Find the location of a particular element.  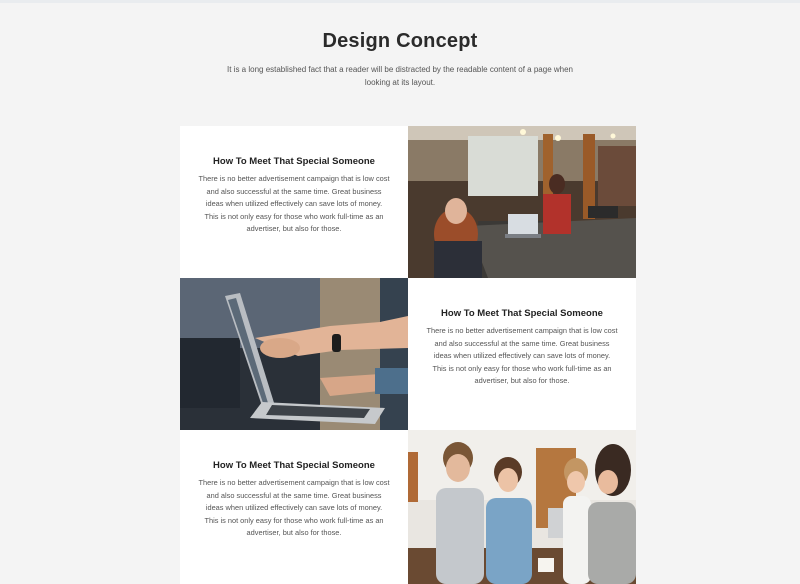

page-title: Design Concept is located at coordinates (400, 41).